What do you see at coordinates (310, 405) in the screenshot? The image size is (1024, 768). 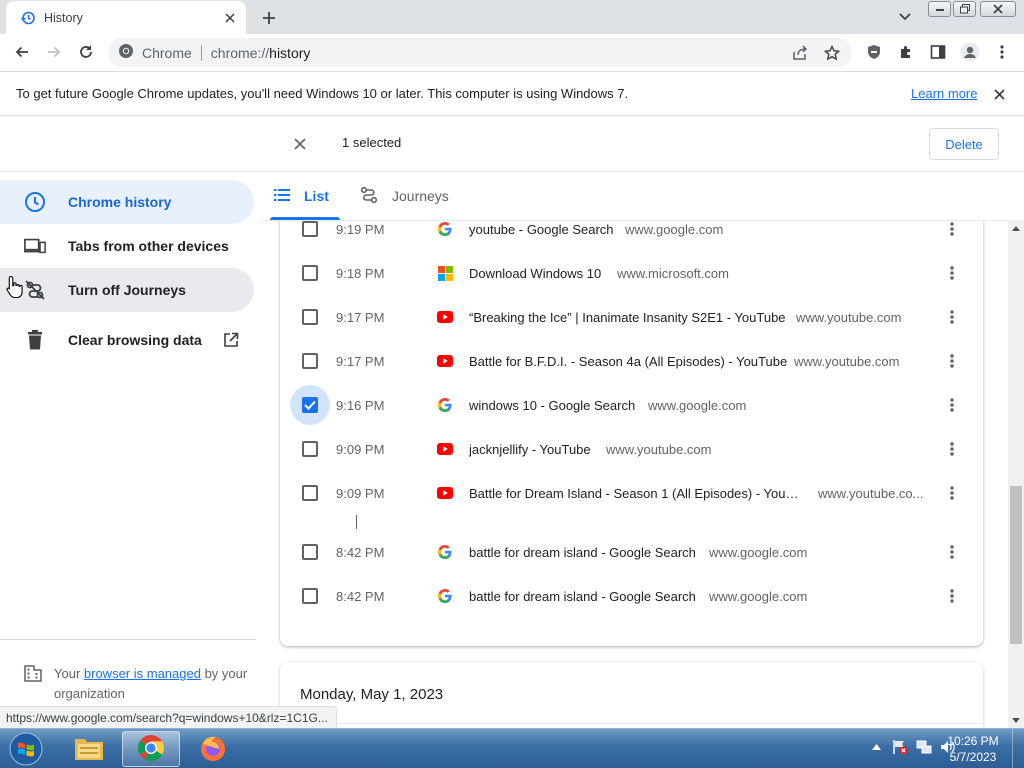 I see `row-checkbox-checked` at bounding box center [310, 405].